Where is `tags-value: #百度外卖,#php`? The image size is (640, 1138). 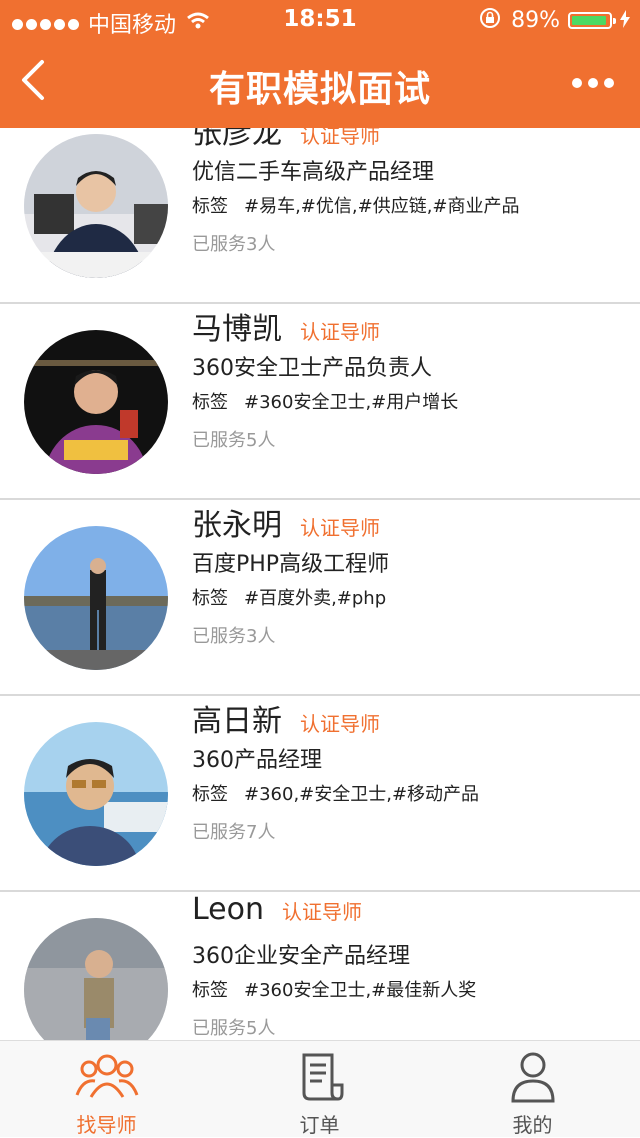
tags-value: #百度外卖,#php is located at coordinates (315, 598).